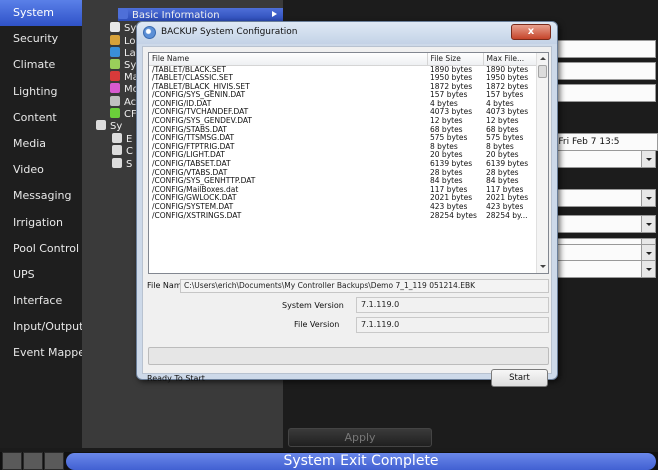 Image resolution: width=658 pixels, height=470 pixels. What do you see at coordinates (41, 39) in the screenshot?
I see `nav-item-security: Security` at bounding box center [41, 39].